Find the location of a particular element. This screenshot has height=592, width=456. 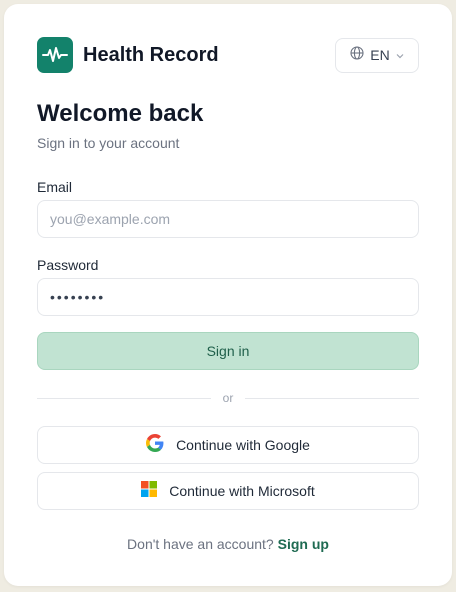

signup-prompt: Don't have an account? Sign up is located at coordinates (228, 544).